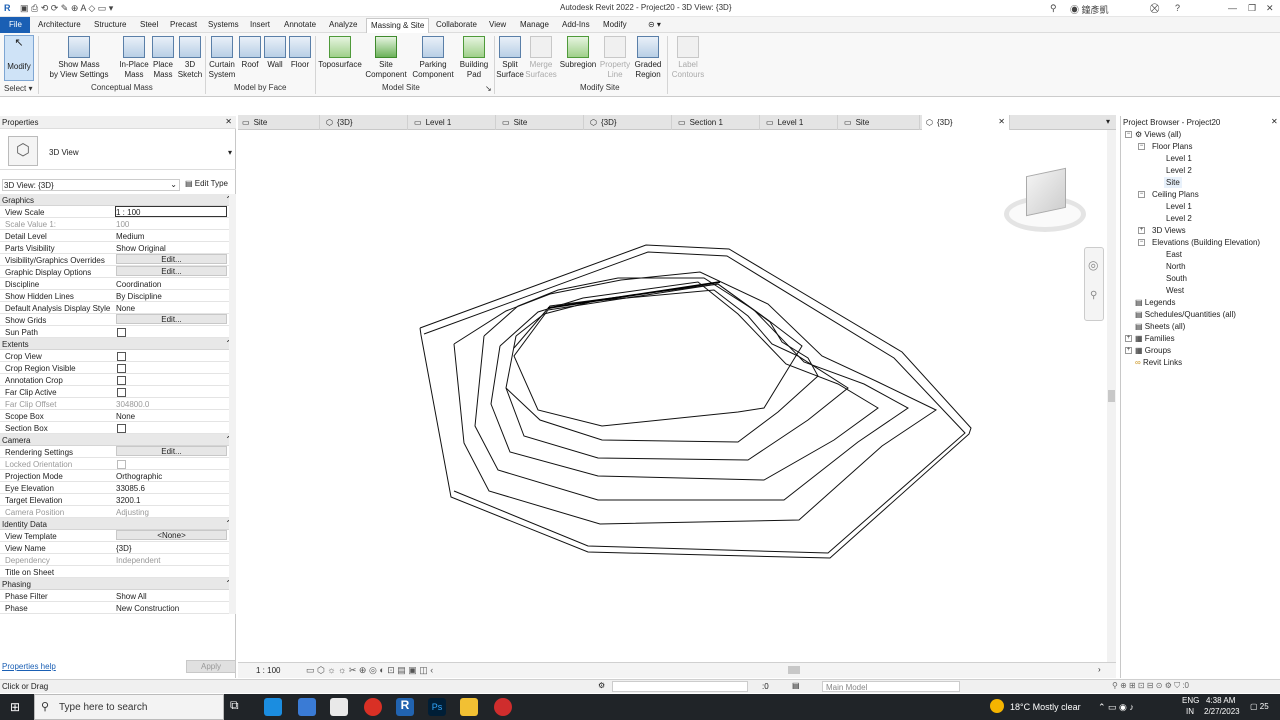 The height and width of the screenshot is (720, 1280). I want to click on tab-collaborate: Collaborate, so click(456, 24).